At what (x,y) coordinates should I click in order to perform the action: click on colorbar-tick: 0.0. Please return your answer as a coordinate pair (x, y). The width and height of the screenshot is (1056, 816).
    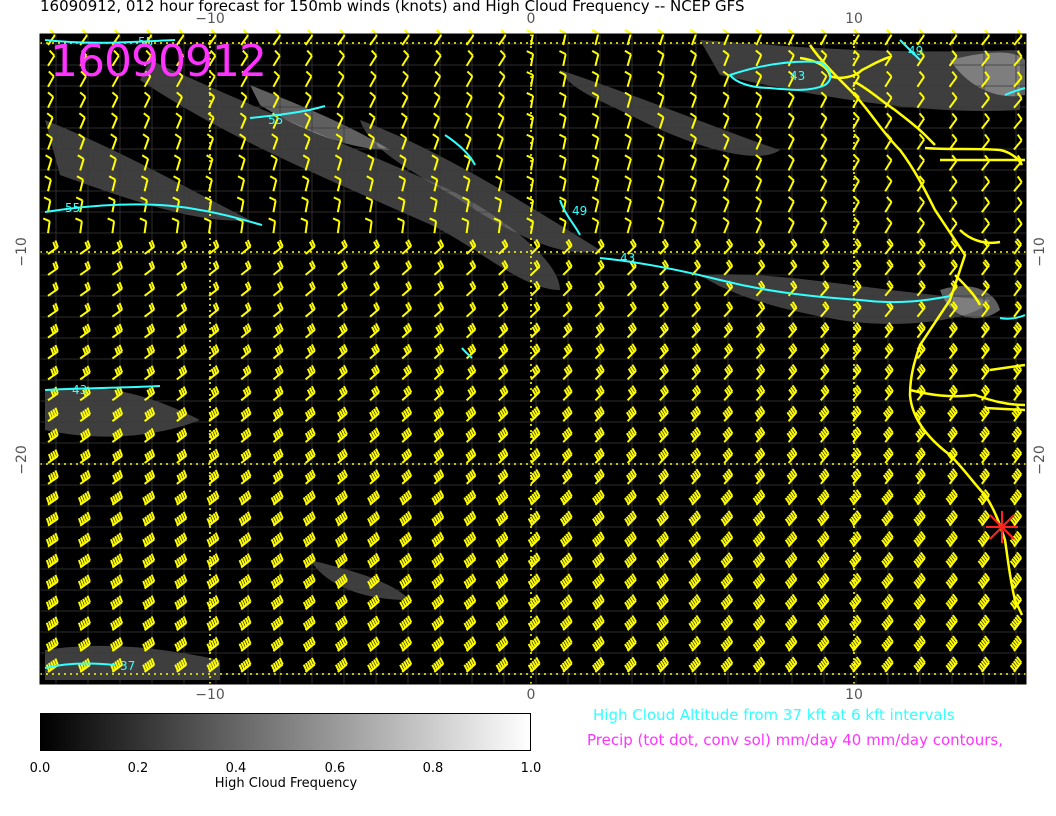
    Looking at the image, I should click on (40, 768).